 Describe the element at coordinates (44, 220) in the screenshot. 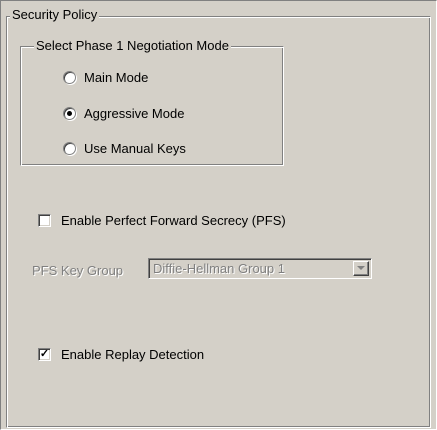

I see `pfs-checkbox` at that location.